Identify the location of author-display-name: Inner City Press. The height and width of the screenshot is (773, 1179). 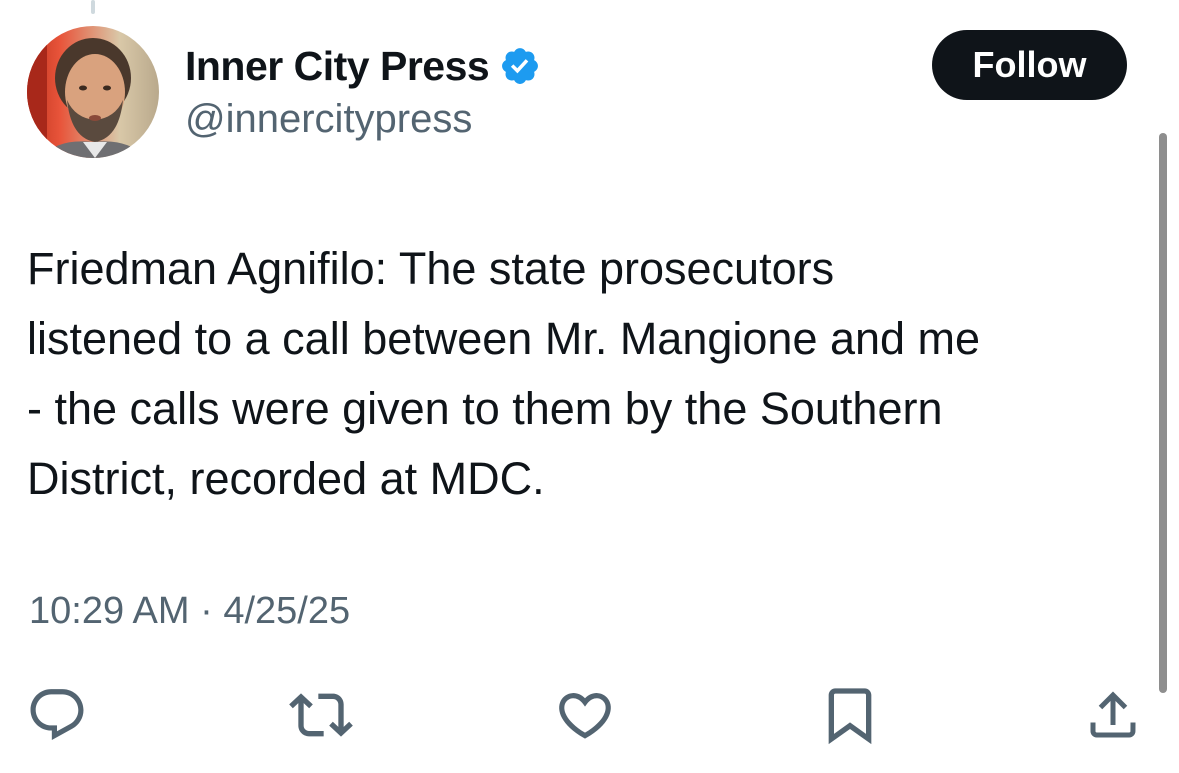
(337, 66).